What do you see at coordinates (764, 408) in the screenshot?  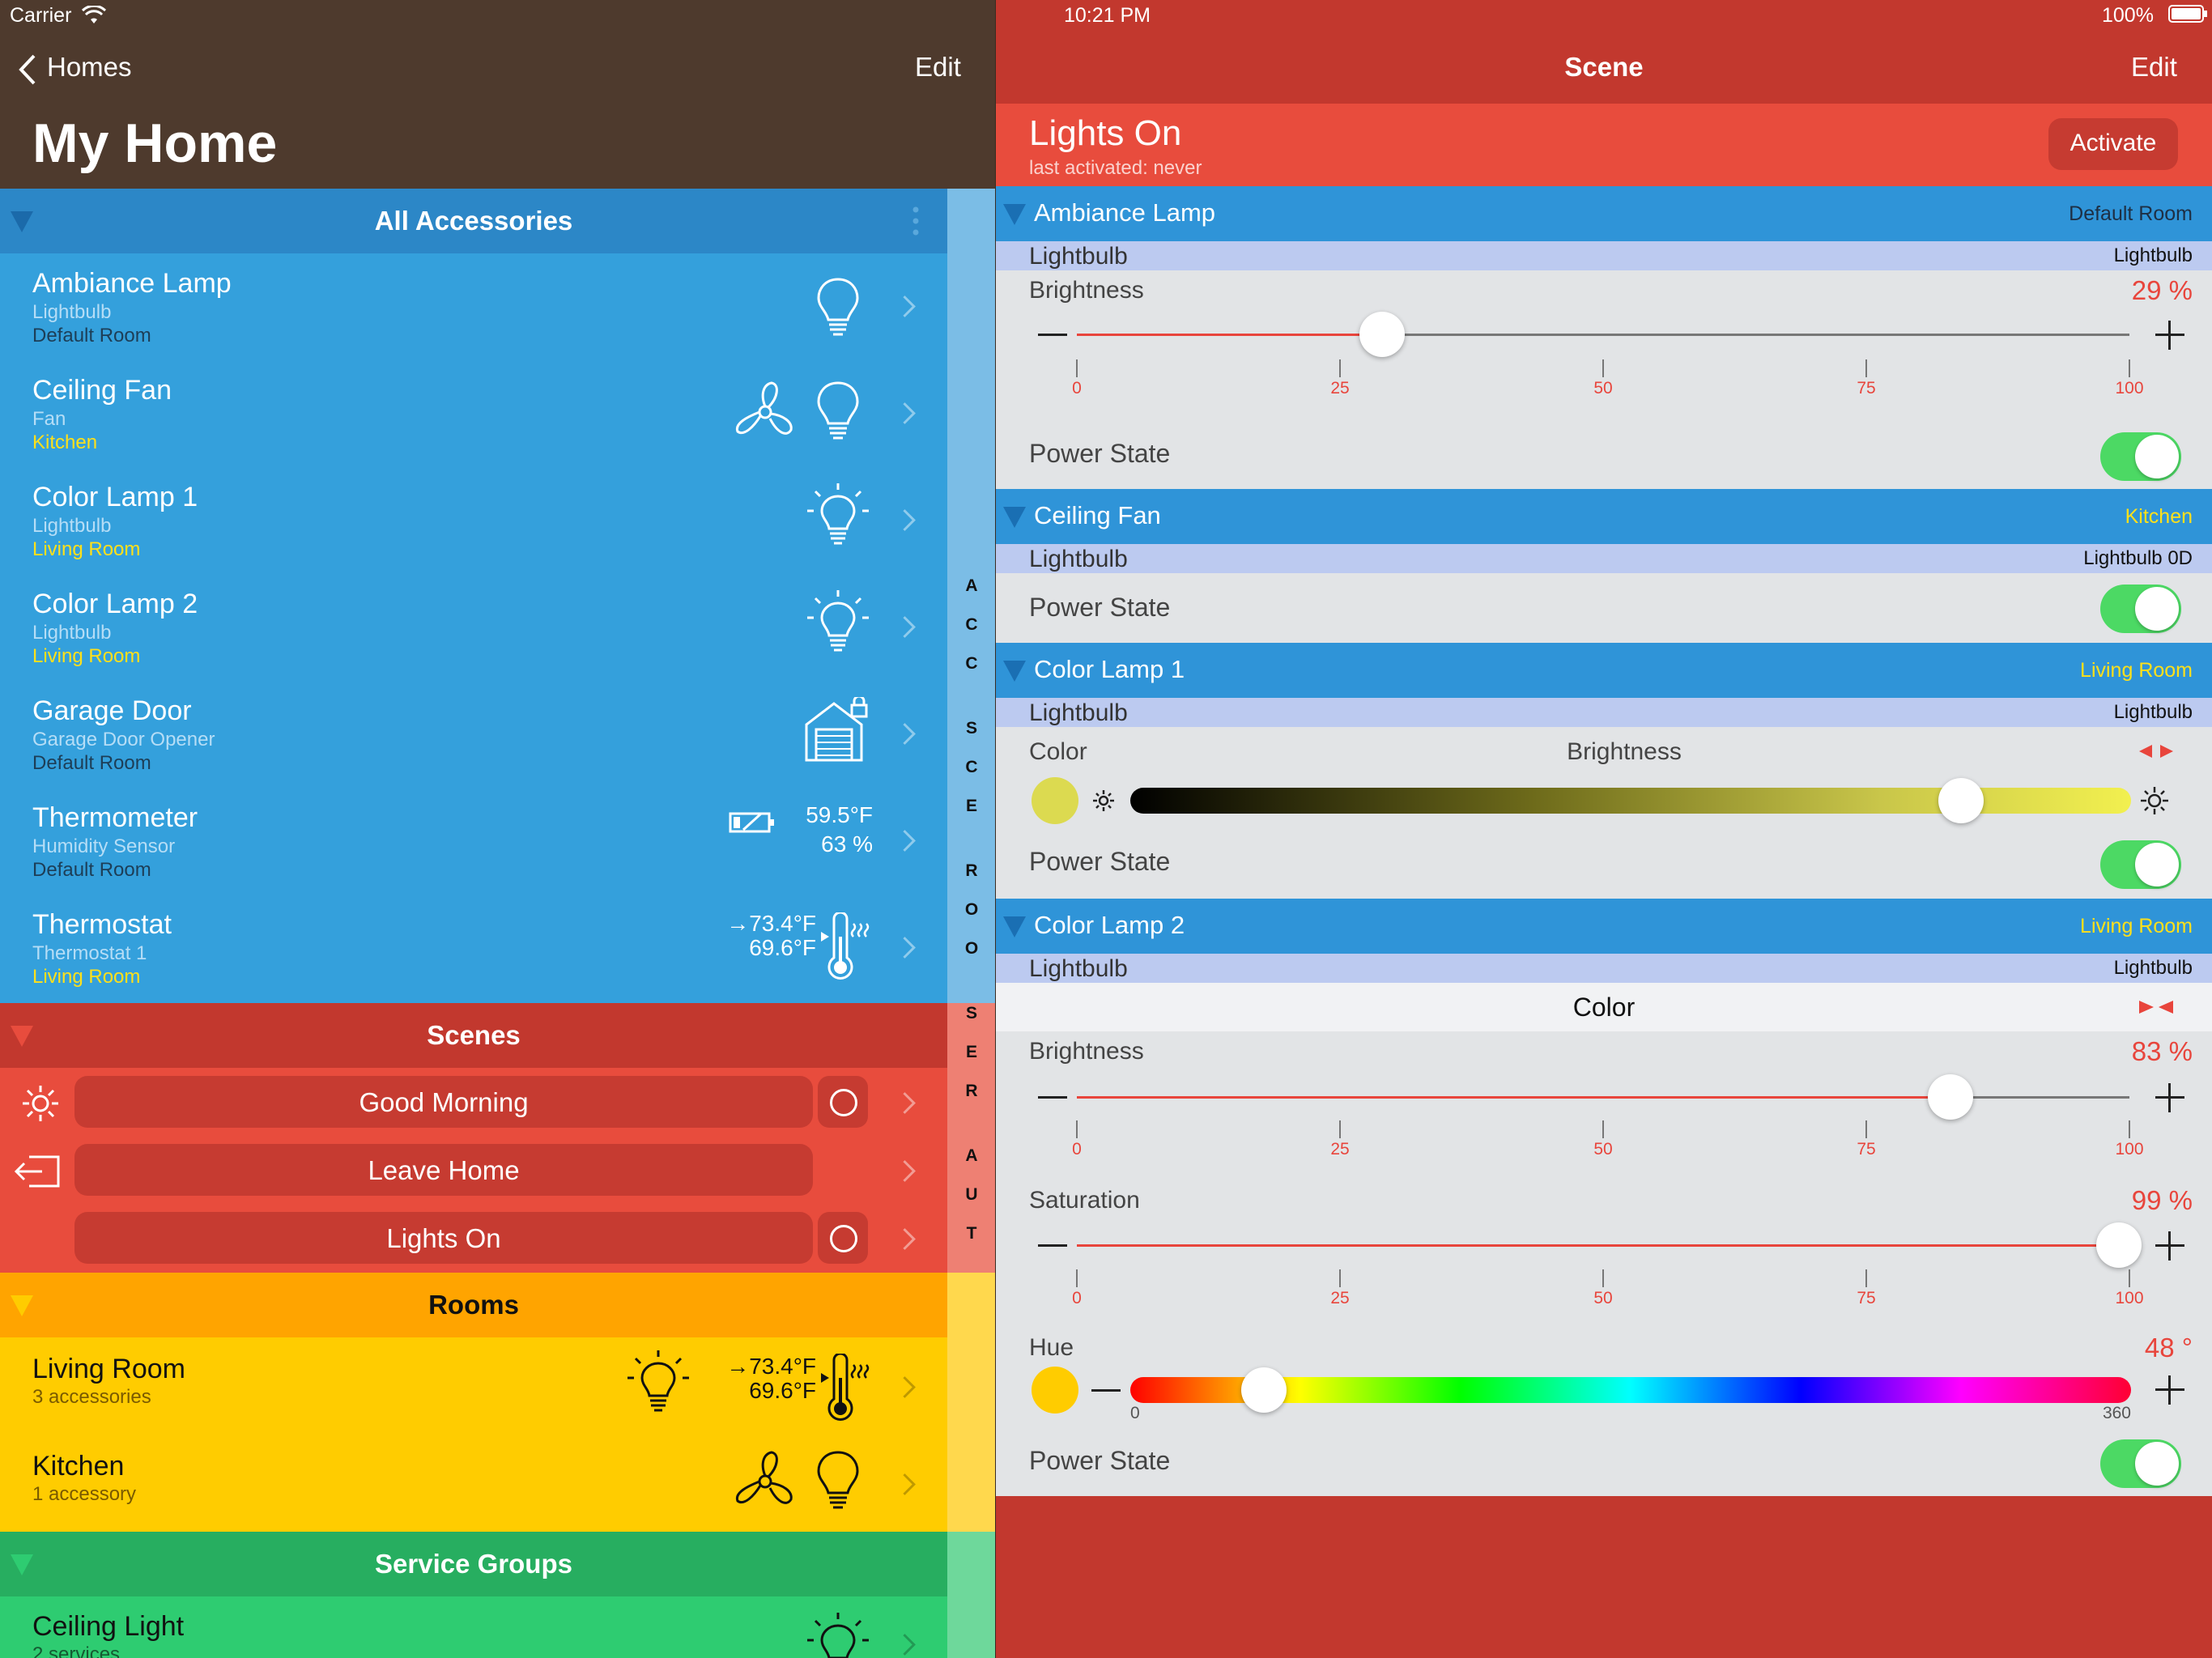 I see `fan-icon` at bounding box center [764, 408].